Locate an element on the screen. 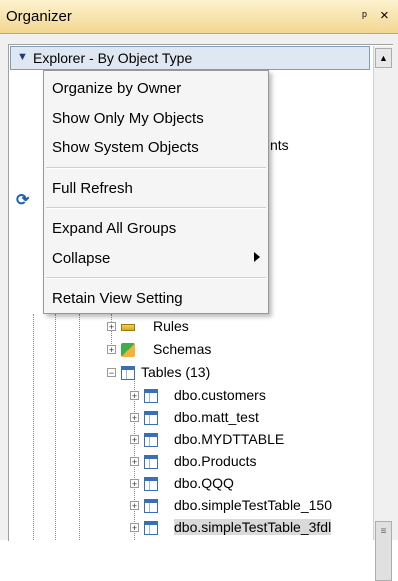 The width and height of the screenshot is (398, 581). tree-node-label: dbo.simpleTestTable_150 is located at coordinates (253, 505).